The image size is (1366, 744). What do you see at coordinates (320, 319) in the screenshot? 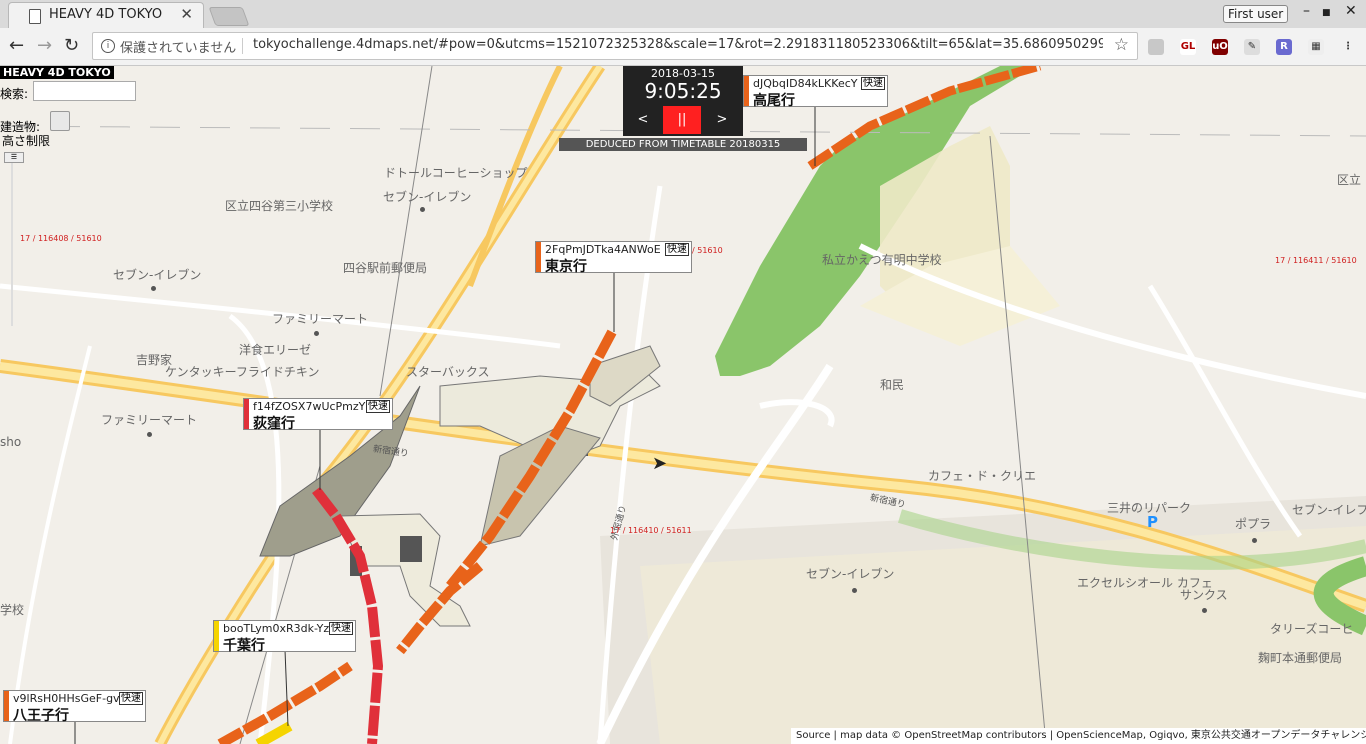
I see `poi-label: ファミリーマート` at bounding box center [320, 319].